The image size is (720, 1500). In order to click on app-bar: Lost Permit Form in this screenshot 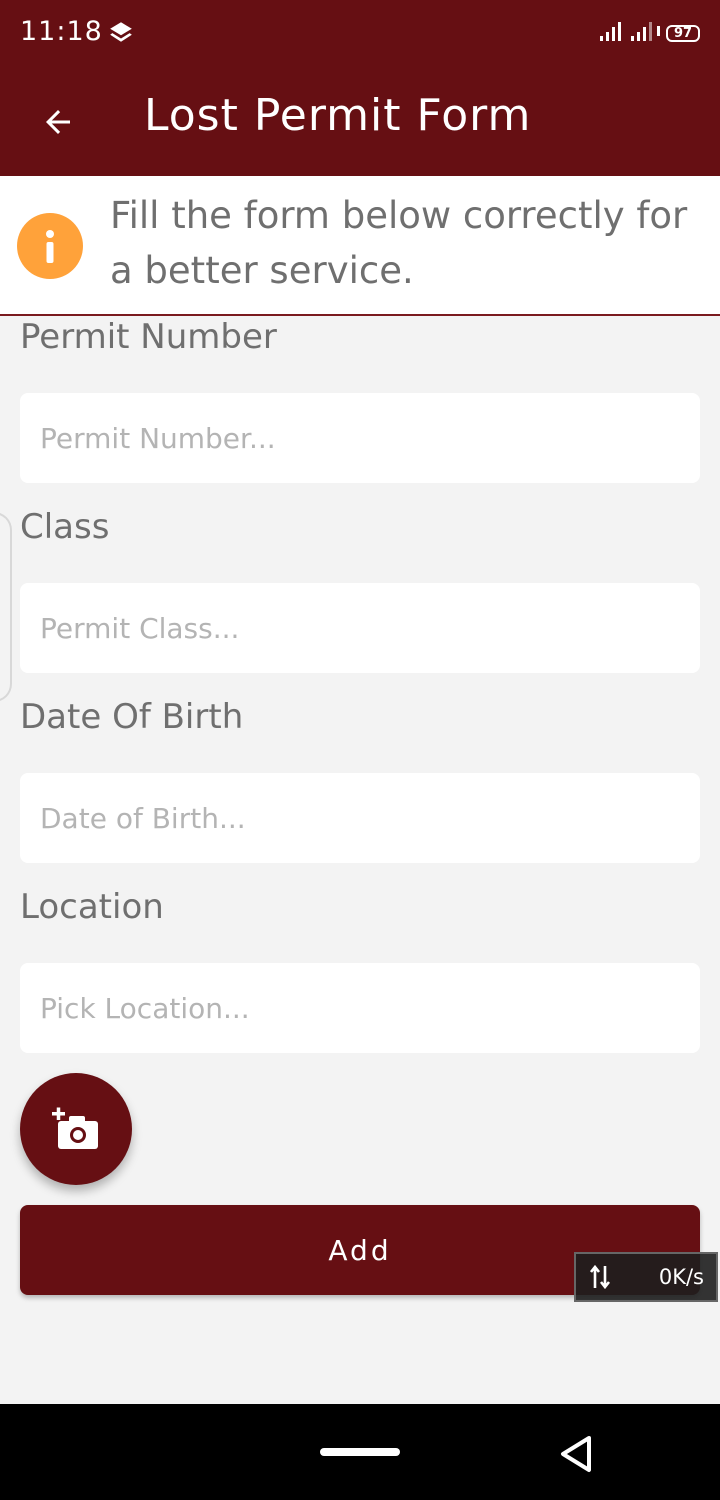, I will do `click(360, 122)`.